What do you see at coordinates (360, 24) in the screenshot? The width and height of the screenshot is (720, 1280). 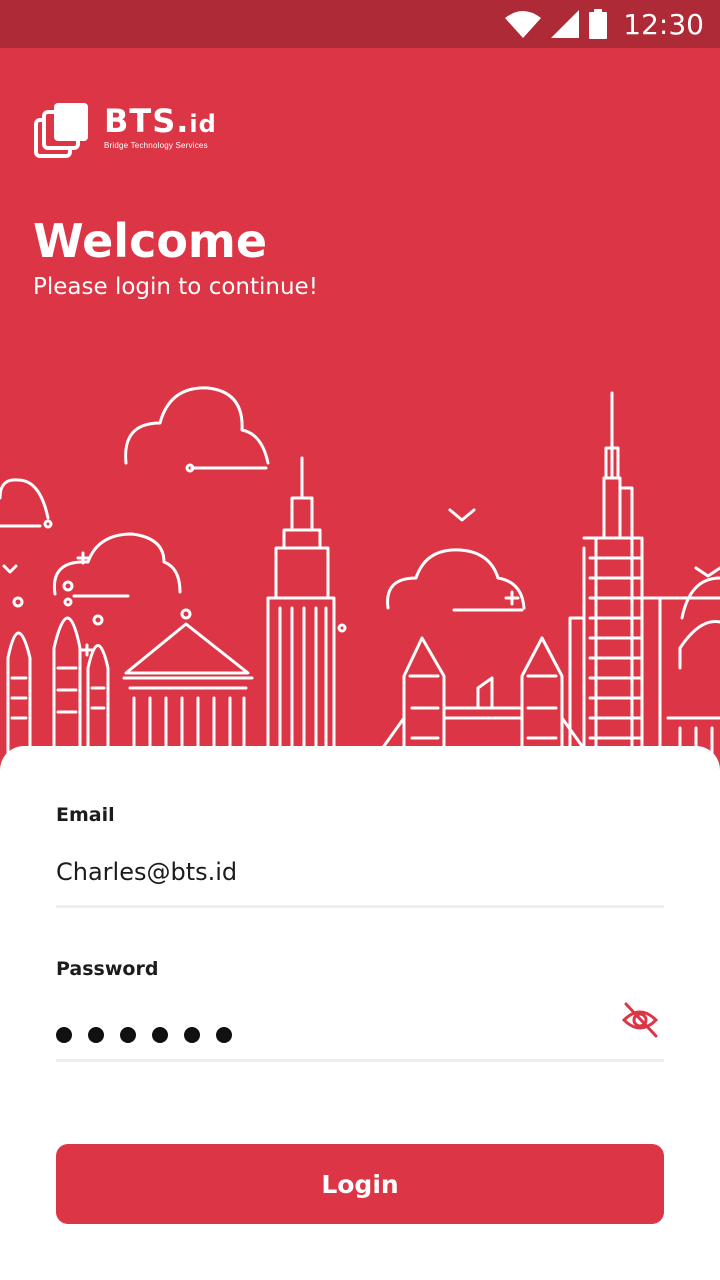 I see `status-bar: 12:30` at bounding box center [360, 24].